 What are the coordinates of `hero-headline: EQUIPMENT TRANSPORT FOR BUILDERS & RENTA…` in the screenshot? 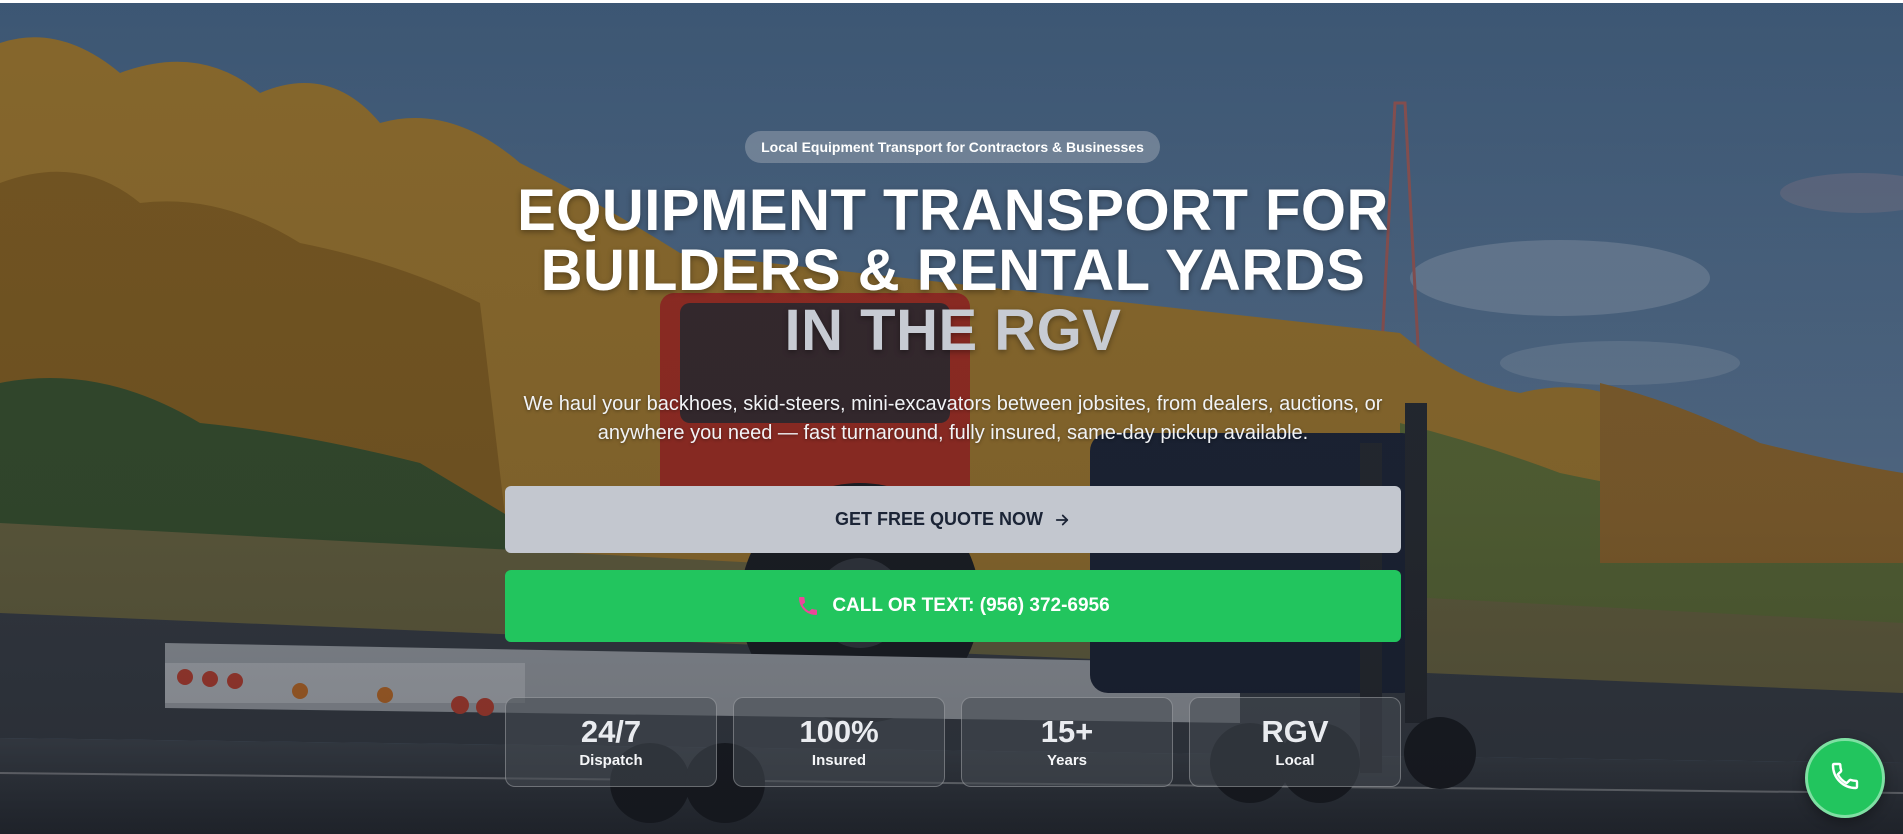 It's located at (953, 271).